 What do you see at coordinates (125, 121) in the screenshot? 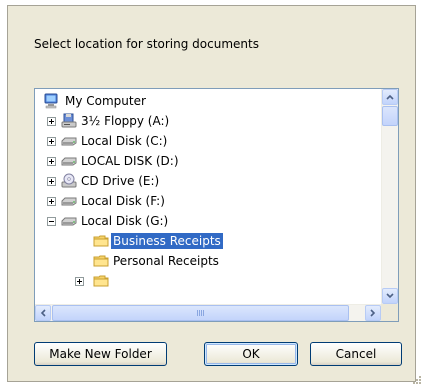
I see `tree-item-label: 3½ Floppy (A:)` at bounding box center [125, 121].